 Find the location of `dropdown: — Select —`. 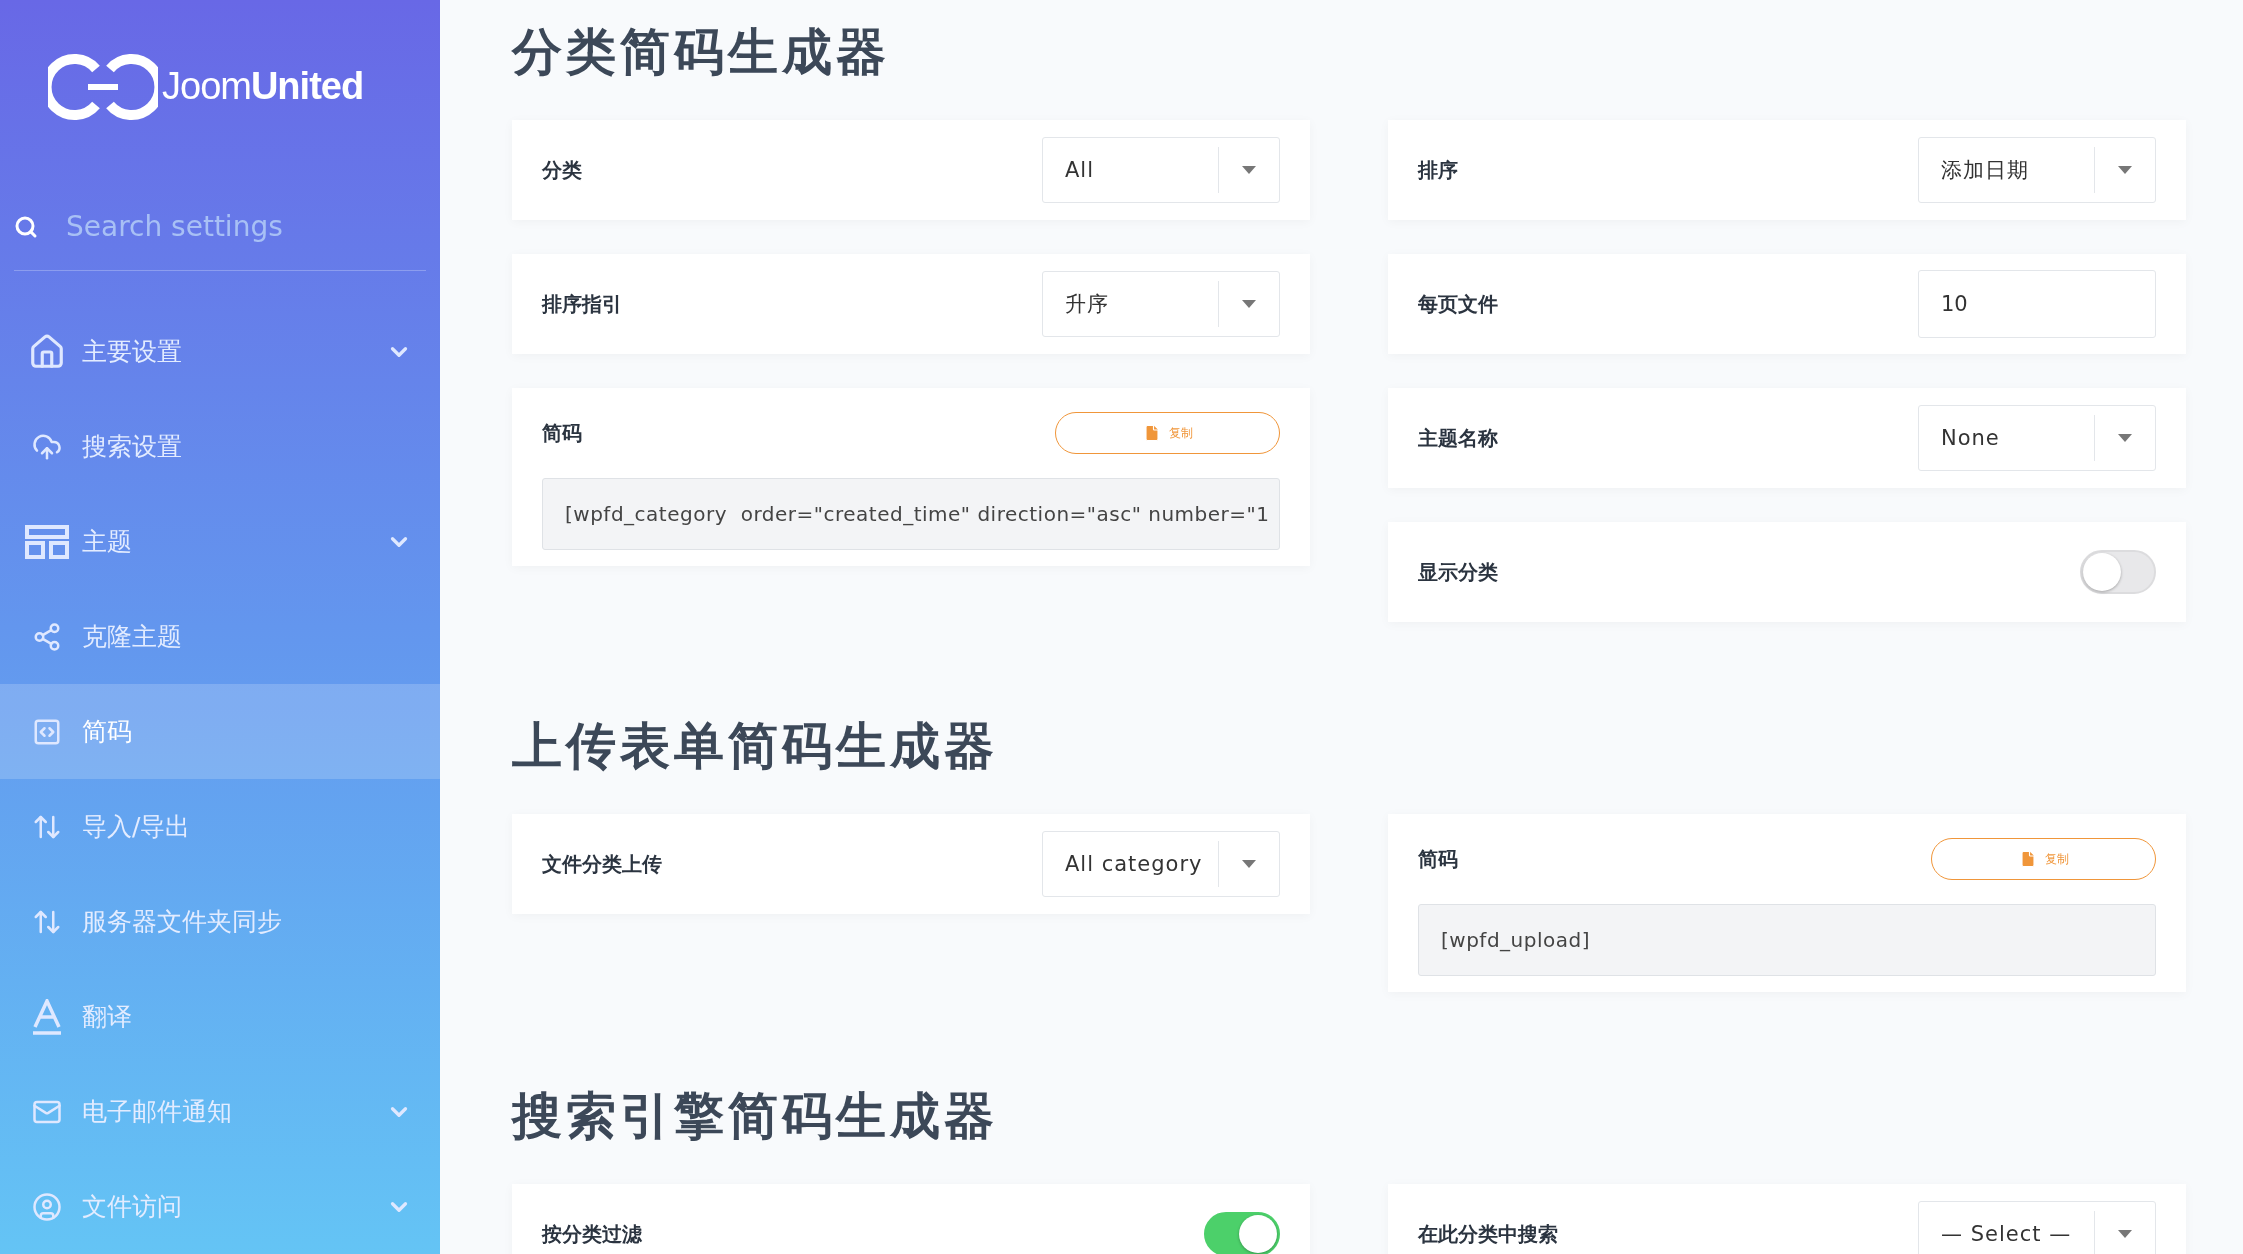

dropdown: — Select — is located at coordinates (2037, 1227).